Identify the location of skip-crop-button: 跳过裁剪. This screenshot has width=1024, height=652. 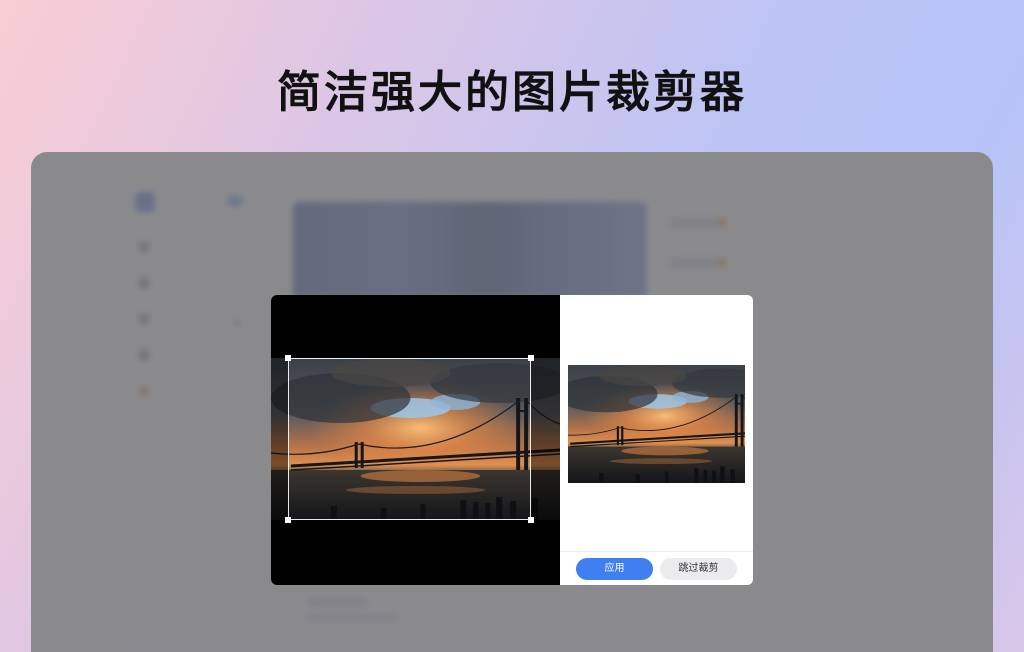
(698, 569).